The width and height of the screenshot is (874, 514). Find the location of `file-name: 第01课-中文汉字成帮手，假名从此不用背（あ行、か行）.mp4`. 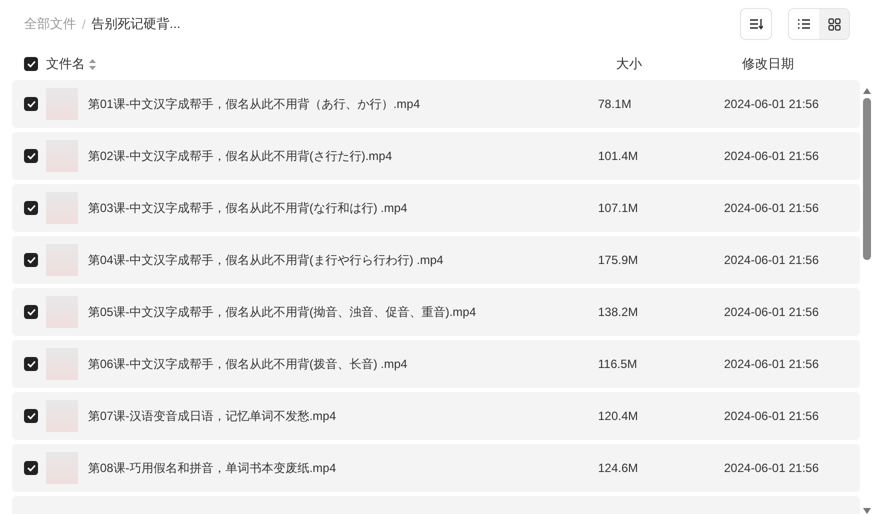

file-name: 第01课-中文汉字成帮手，假名从此不用背（あ行、か行）.mp4 is located at coordinates (255, 104).